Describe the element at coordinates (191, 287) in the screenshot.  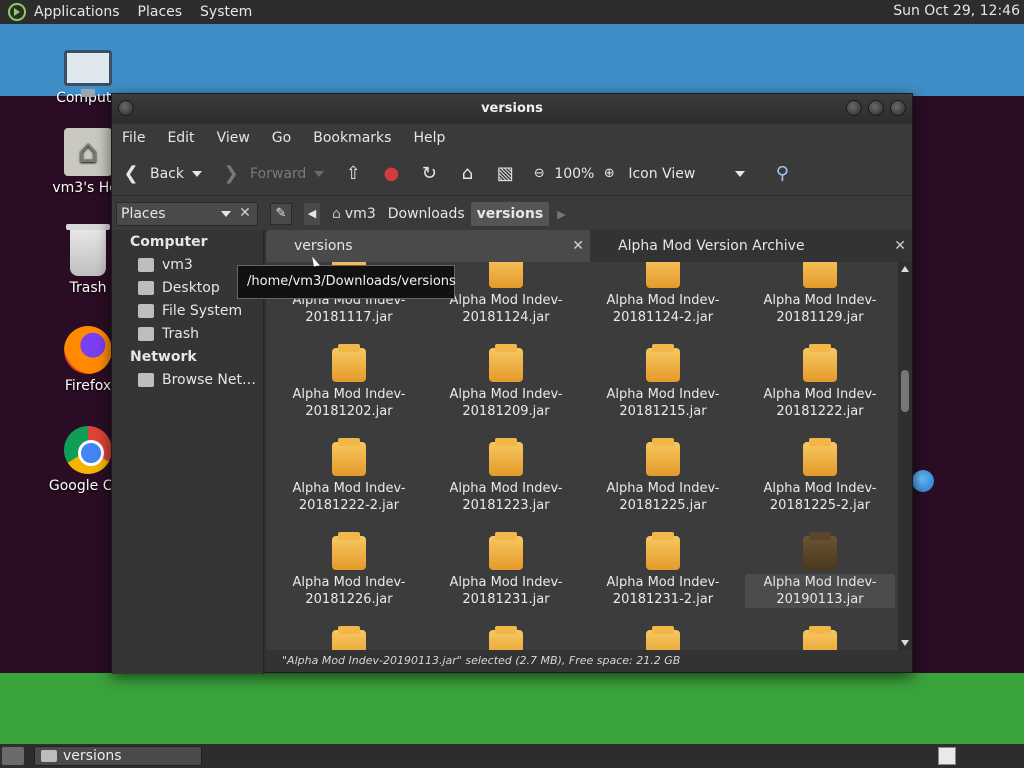
I see `sidebar-item-label: Desktop` at that location.